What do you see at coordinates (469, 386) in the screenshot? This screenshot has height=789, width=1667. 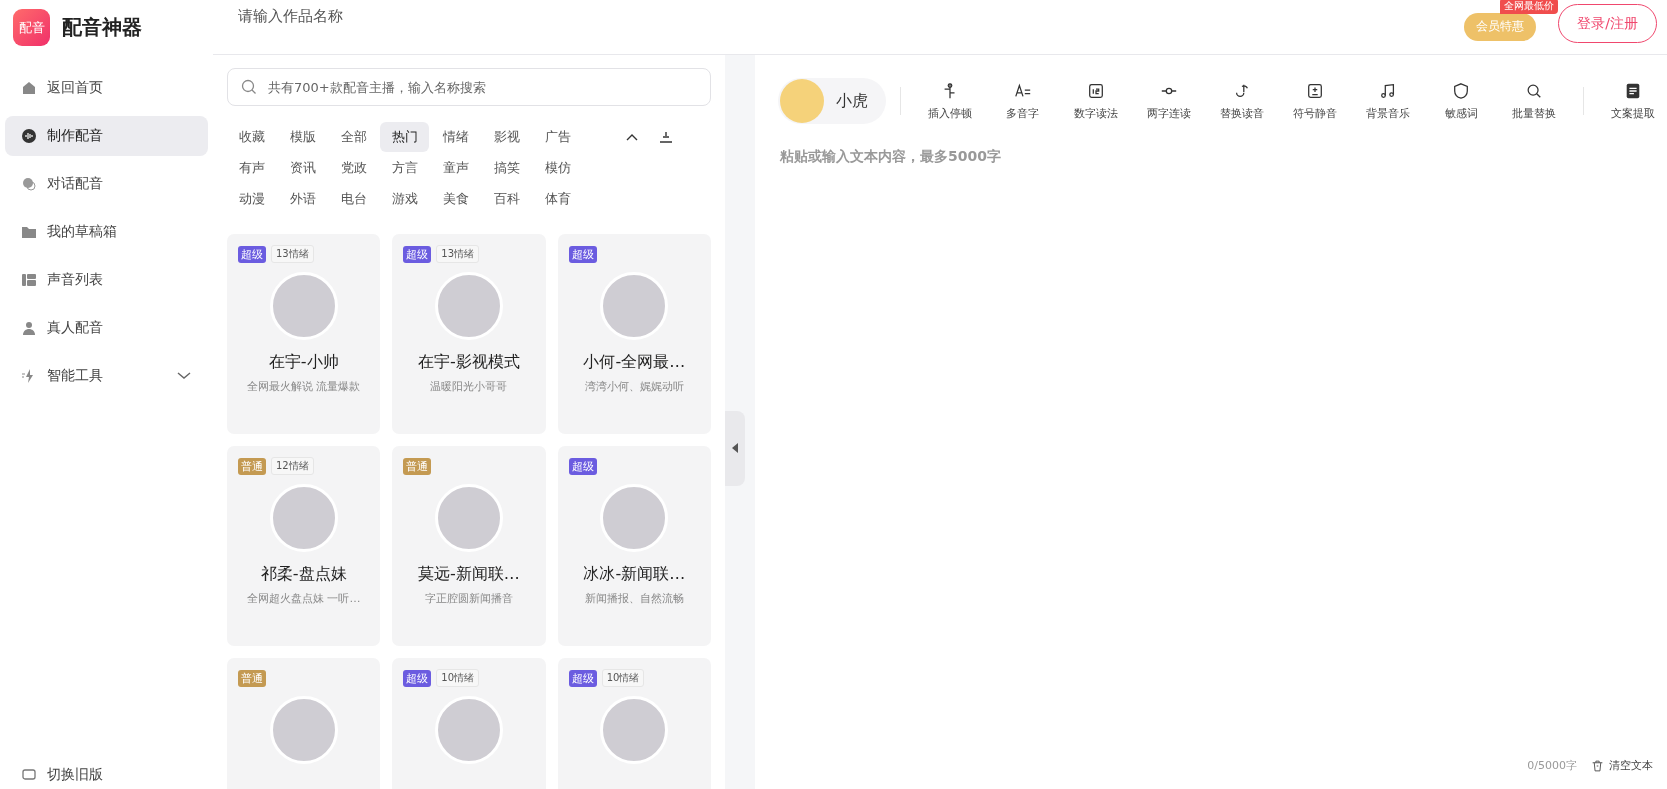 I see `voice-description: 温暖阳光小哥哥` at bounding box center [469, 386].